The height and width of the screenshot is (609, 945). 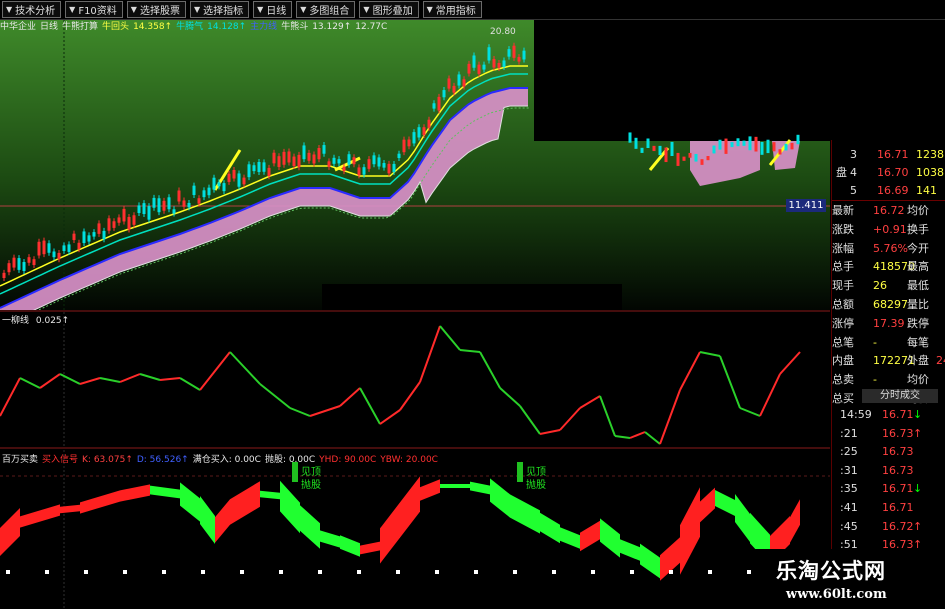 I want to click on stat-row: 总卖 - 均价, so click(x=888, y=380).